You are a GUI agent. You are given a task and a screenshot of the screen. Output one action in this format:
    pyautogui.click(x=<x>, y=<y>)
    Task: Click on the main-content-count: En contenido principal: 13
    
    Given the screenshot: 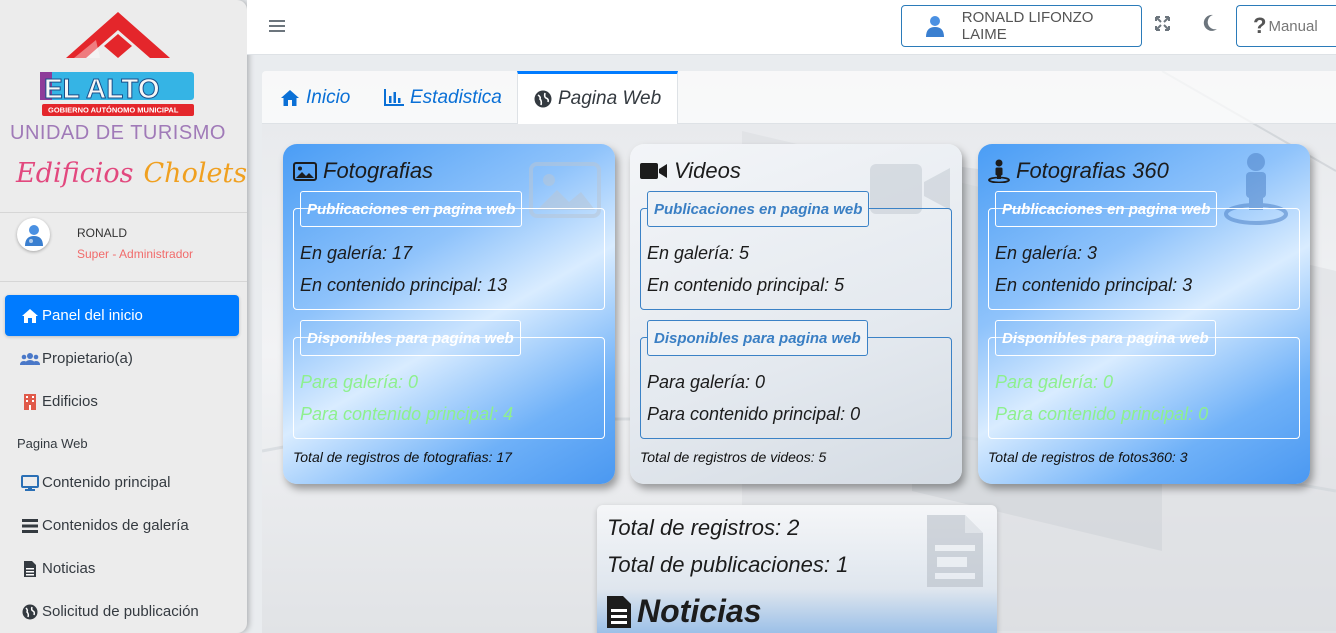 What is the action you would take?
    pyautogui.click(x=404, y=285)
    